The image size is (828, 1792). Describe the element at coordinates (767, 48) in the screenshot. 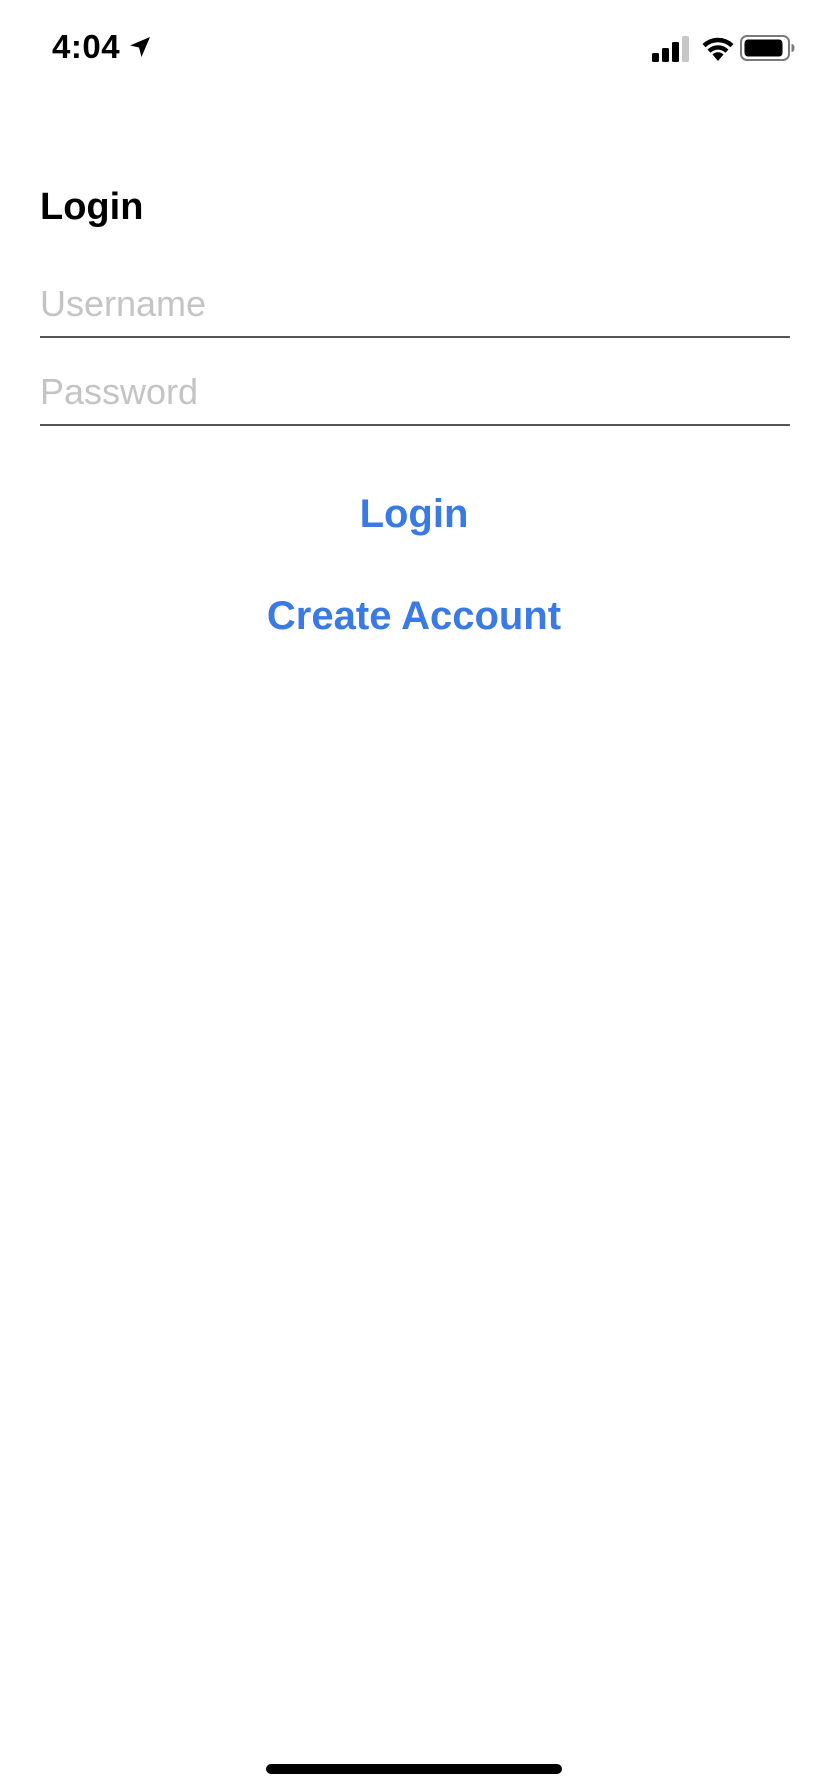

I see `battery-icon` at that location.